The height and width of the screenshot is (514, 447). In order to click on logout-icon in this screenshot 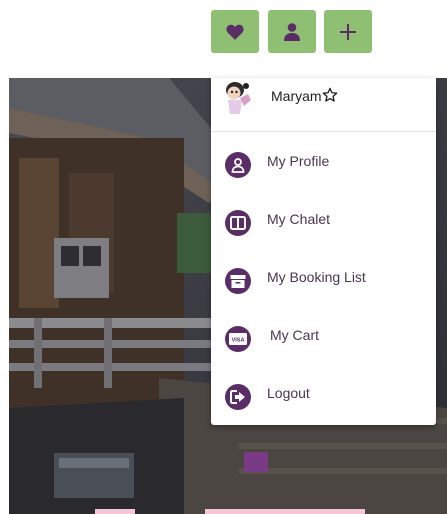, I will do `click(238, 397)`.